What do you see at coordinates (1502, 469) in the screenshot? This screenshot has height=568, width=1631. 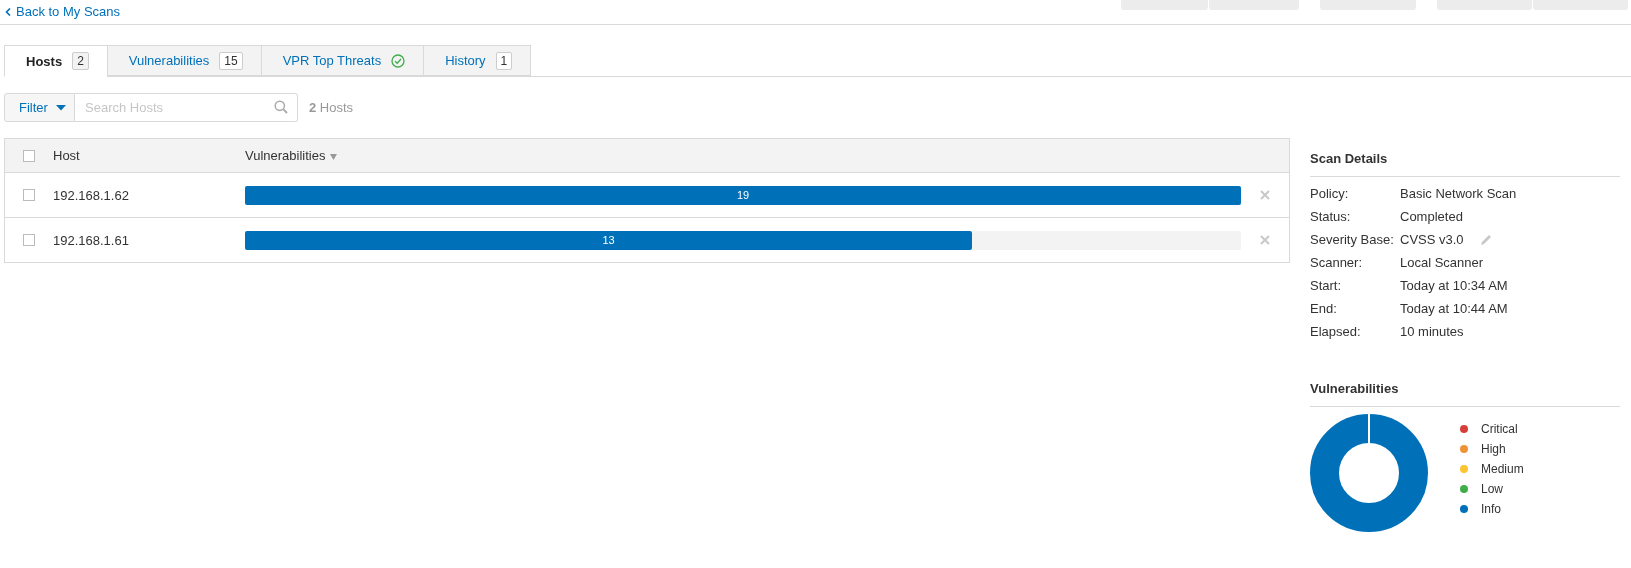 I see `legend-label: Medium` at bounding box center [1502, 469].